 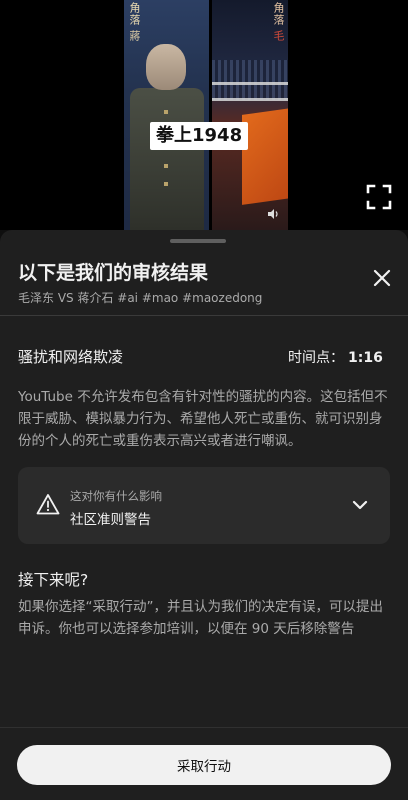 I want to click on header-divider, so click(x=204, y=315).